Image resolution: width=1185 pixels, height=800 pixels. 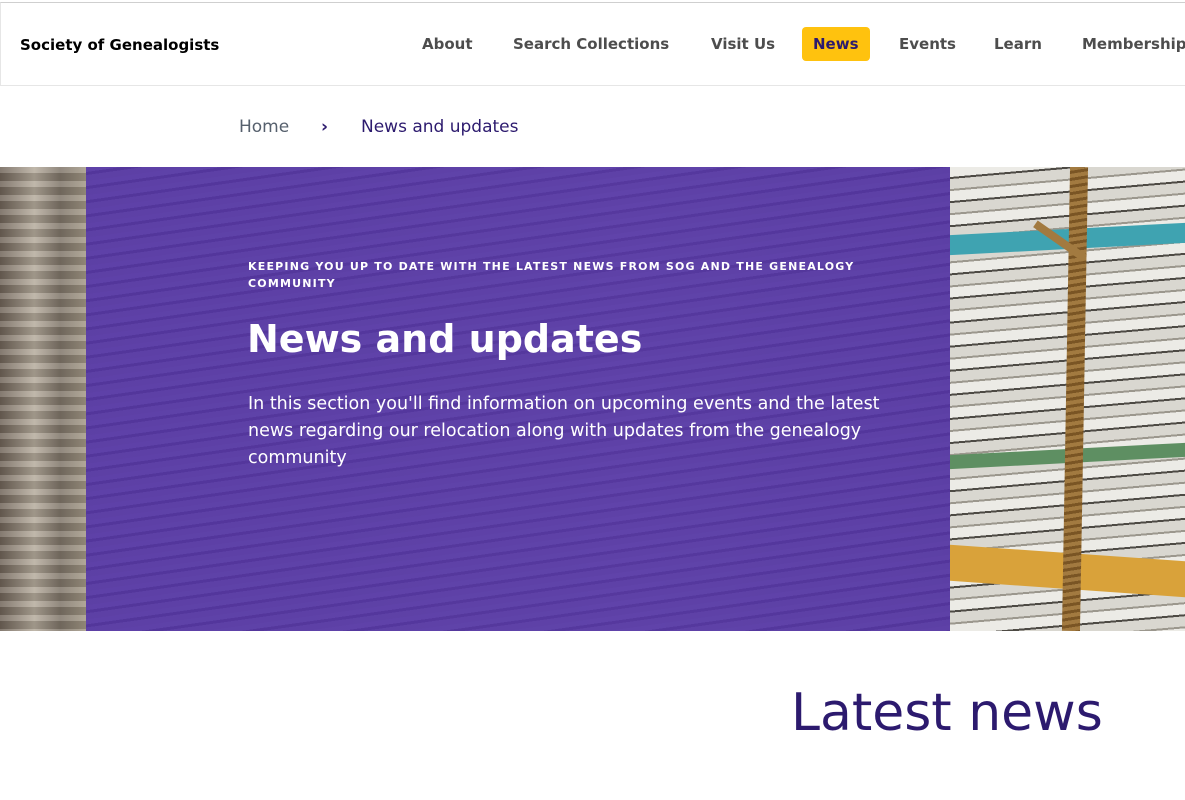 I want to click on breadcrumb-home-link: Home, so click(x=264, y=127).